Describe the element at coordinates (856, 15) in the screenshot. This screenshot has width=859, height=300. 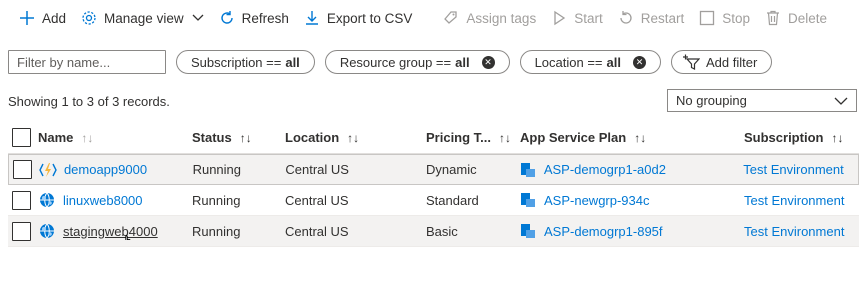
I see `more-options-button: ···` at that location.